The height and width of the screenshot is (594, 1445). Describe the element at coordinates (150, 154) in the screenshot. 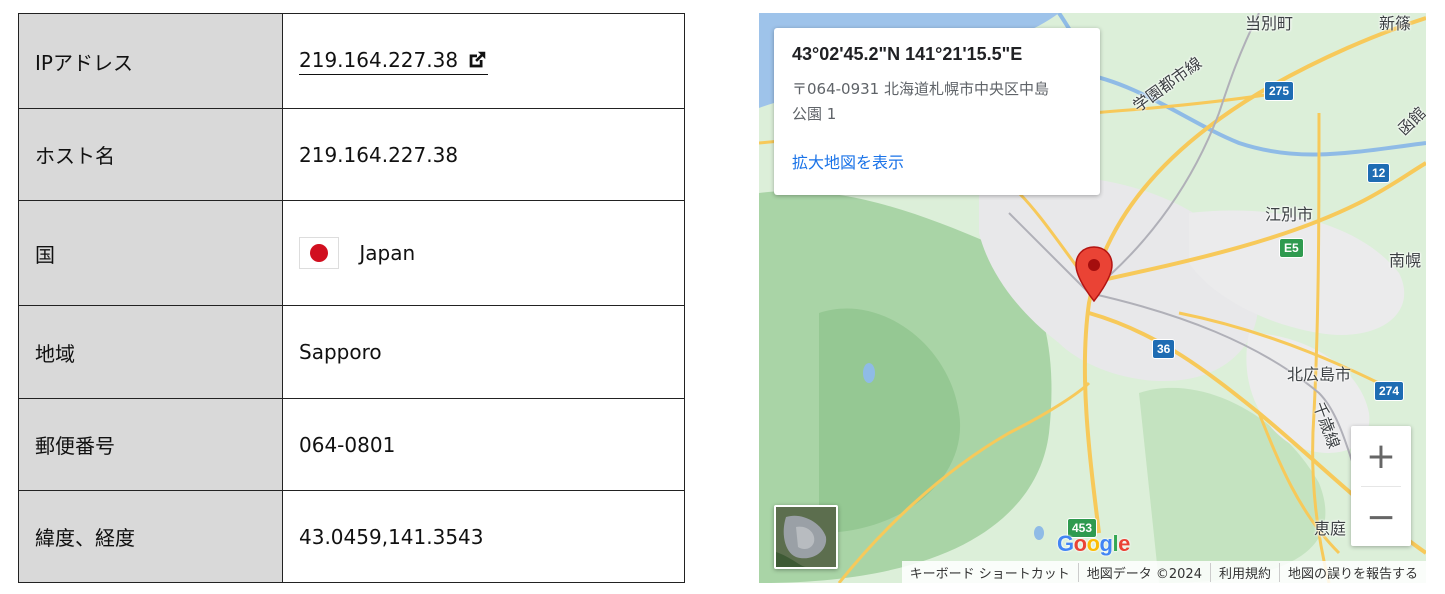

I see `row-label-hostname: ホスト名` at that location.